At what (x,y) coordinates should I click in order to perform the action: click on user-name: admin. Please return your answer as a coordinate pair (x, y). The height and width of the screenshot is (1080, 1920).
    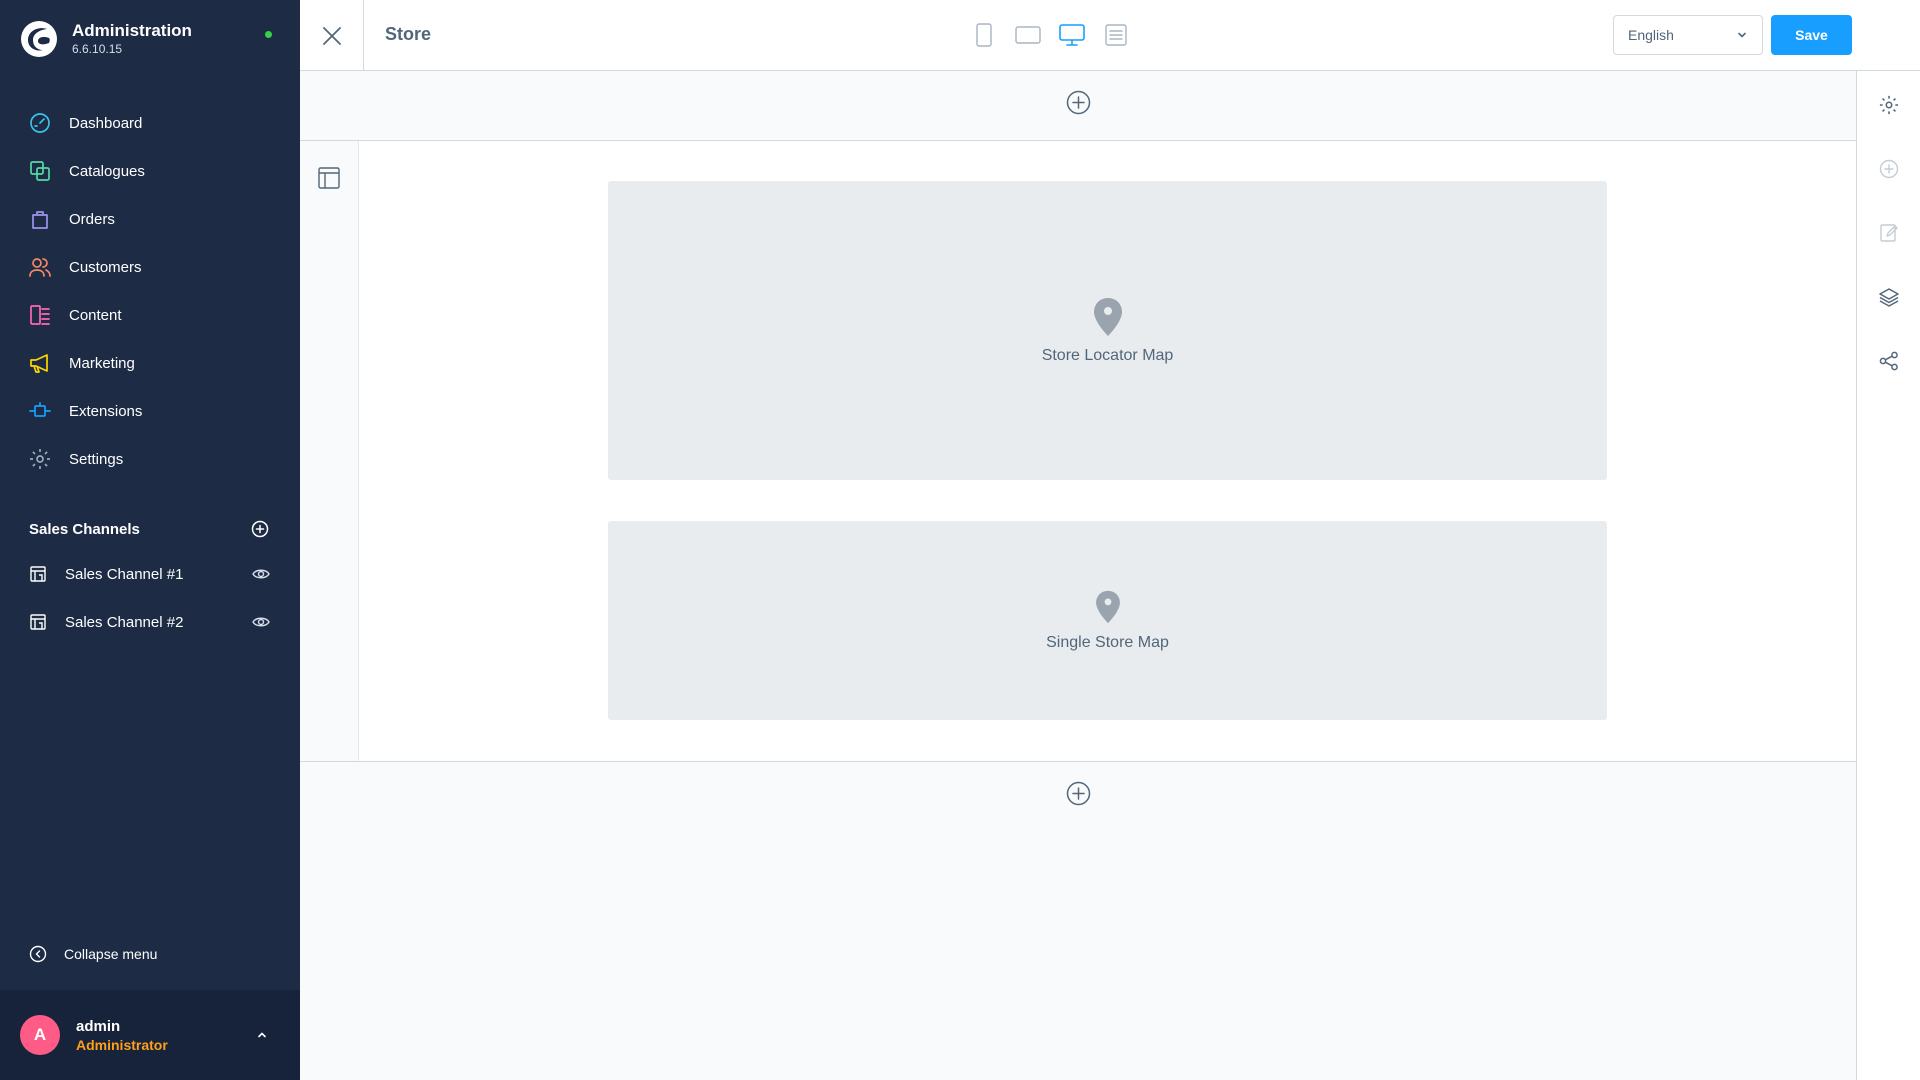
    Looking at the image, I should click on (98, 1026).